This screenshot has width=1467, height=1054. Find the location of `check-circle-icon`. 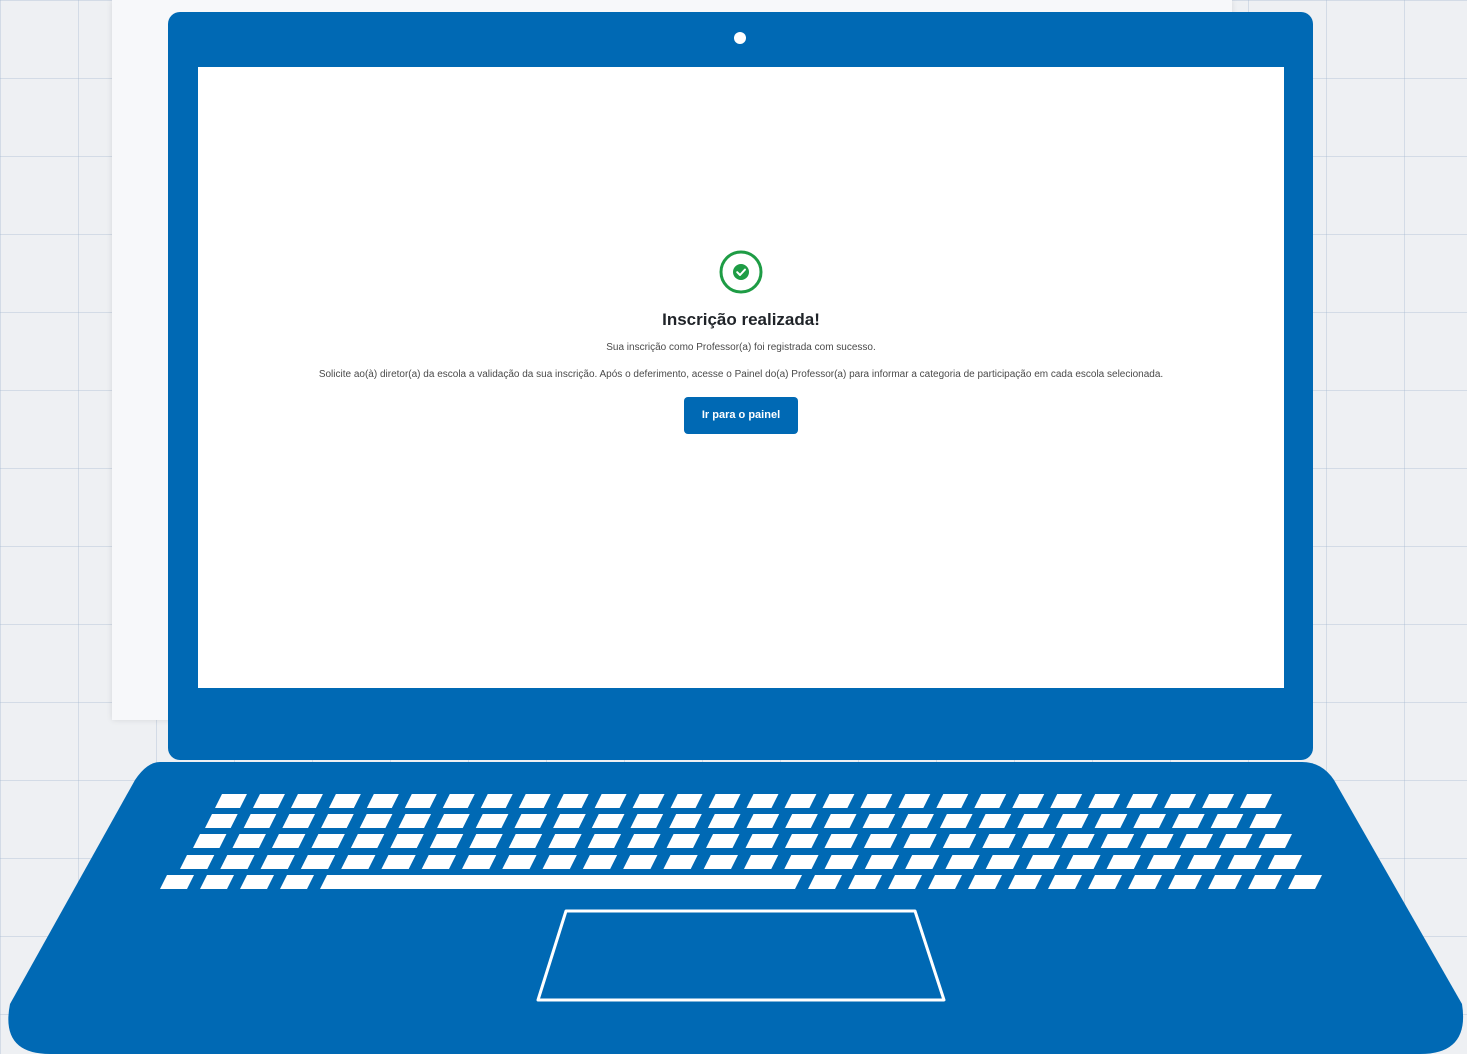

check-circle-icon is located at coordinates (741, 272).